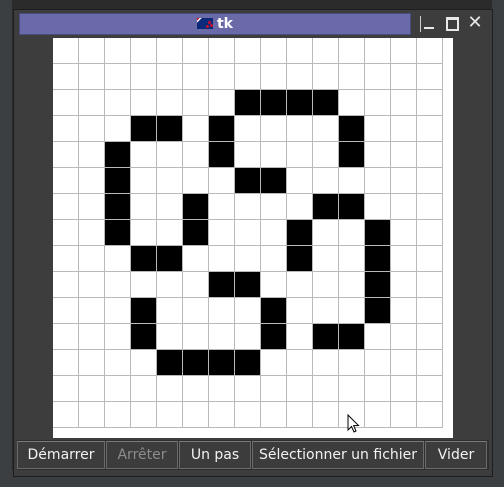 Image resolution: width=504 pixels, height=487 pixels. What do you see at coordinates (61, 455) in the screenshot?
I see `start-button: Démarrer` at bounding box center [61, 455].